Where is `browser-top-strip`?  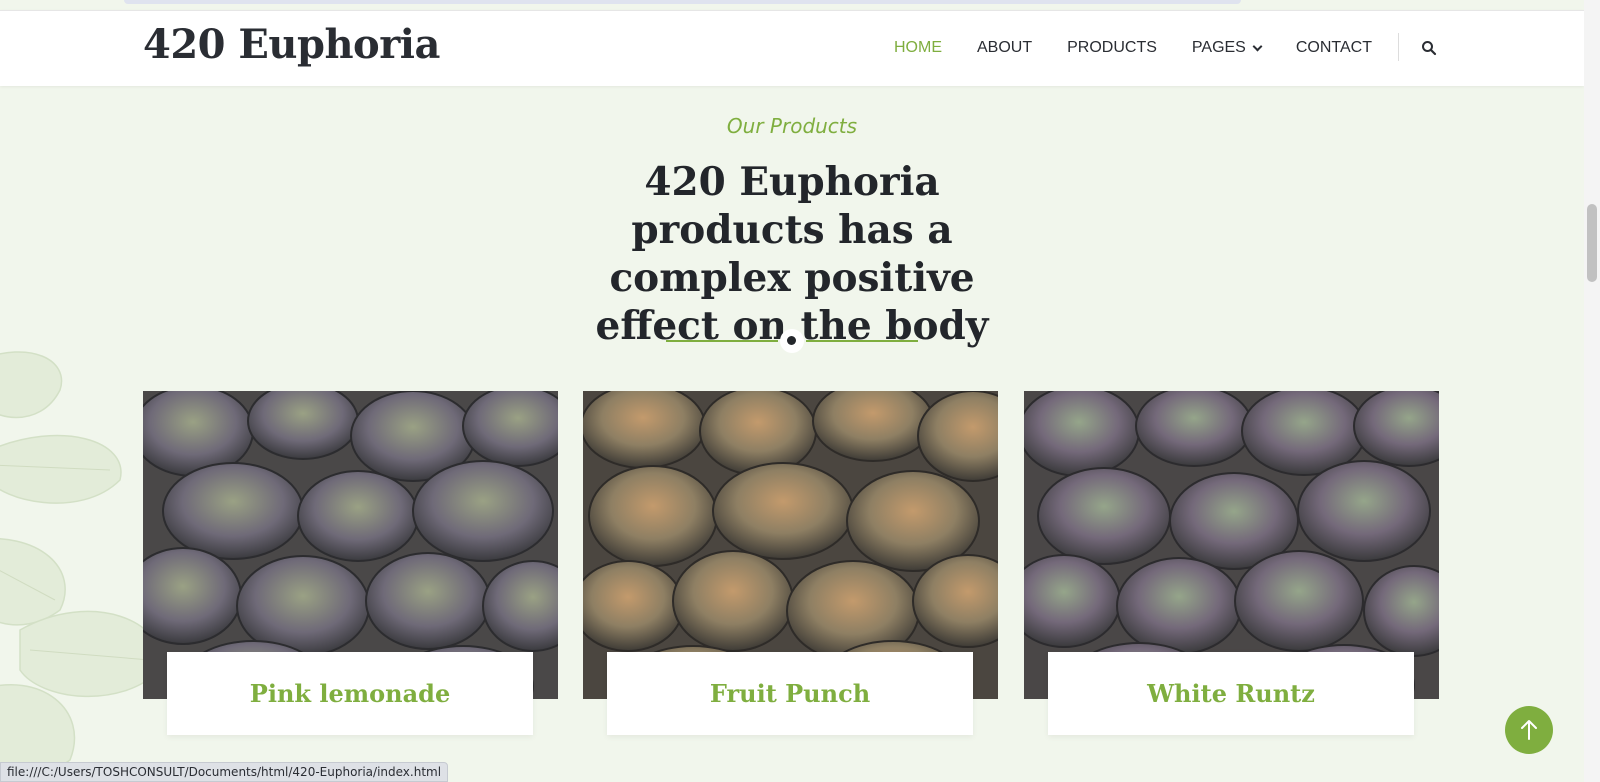 browser-top-strip is located at coordinates (682, 2).